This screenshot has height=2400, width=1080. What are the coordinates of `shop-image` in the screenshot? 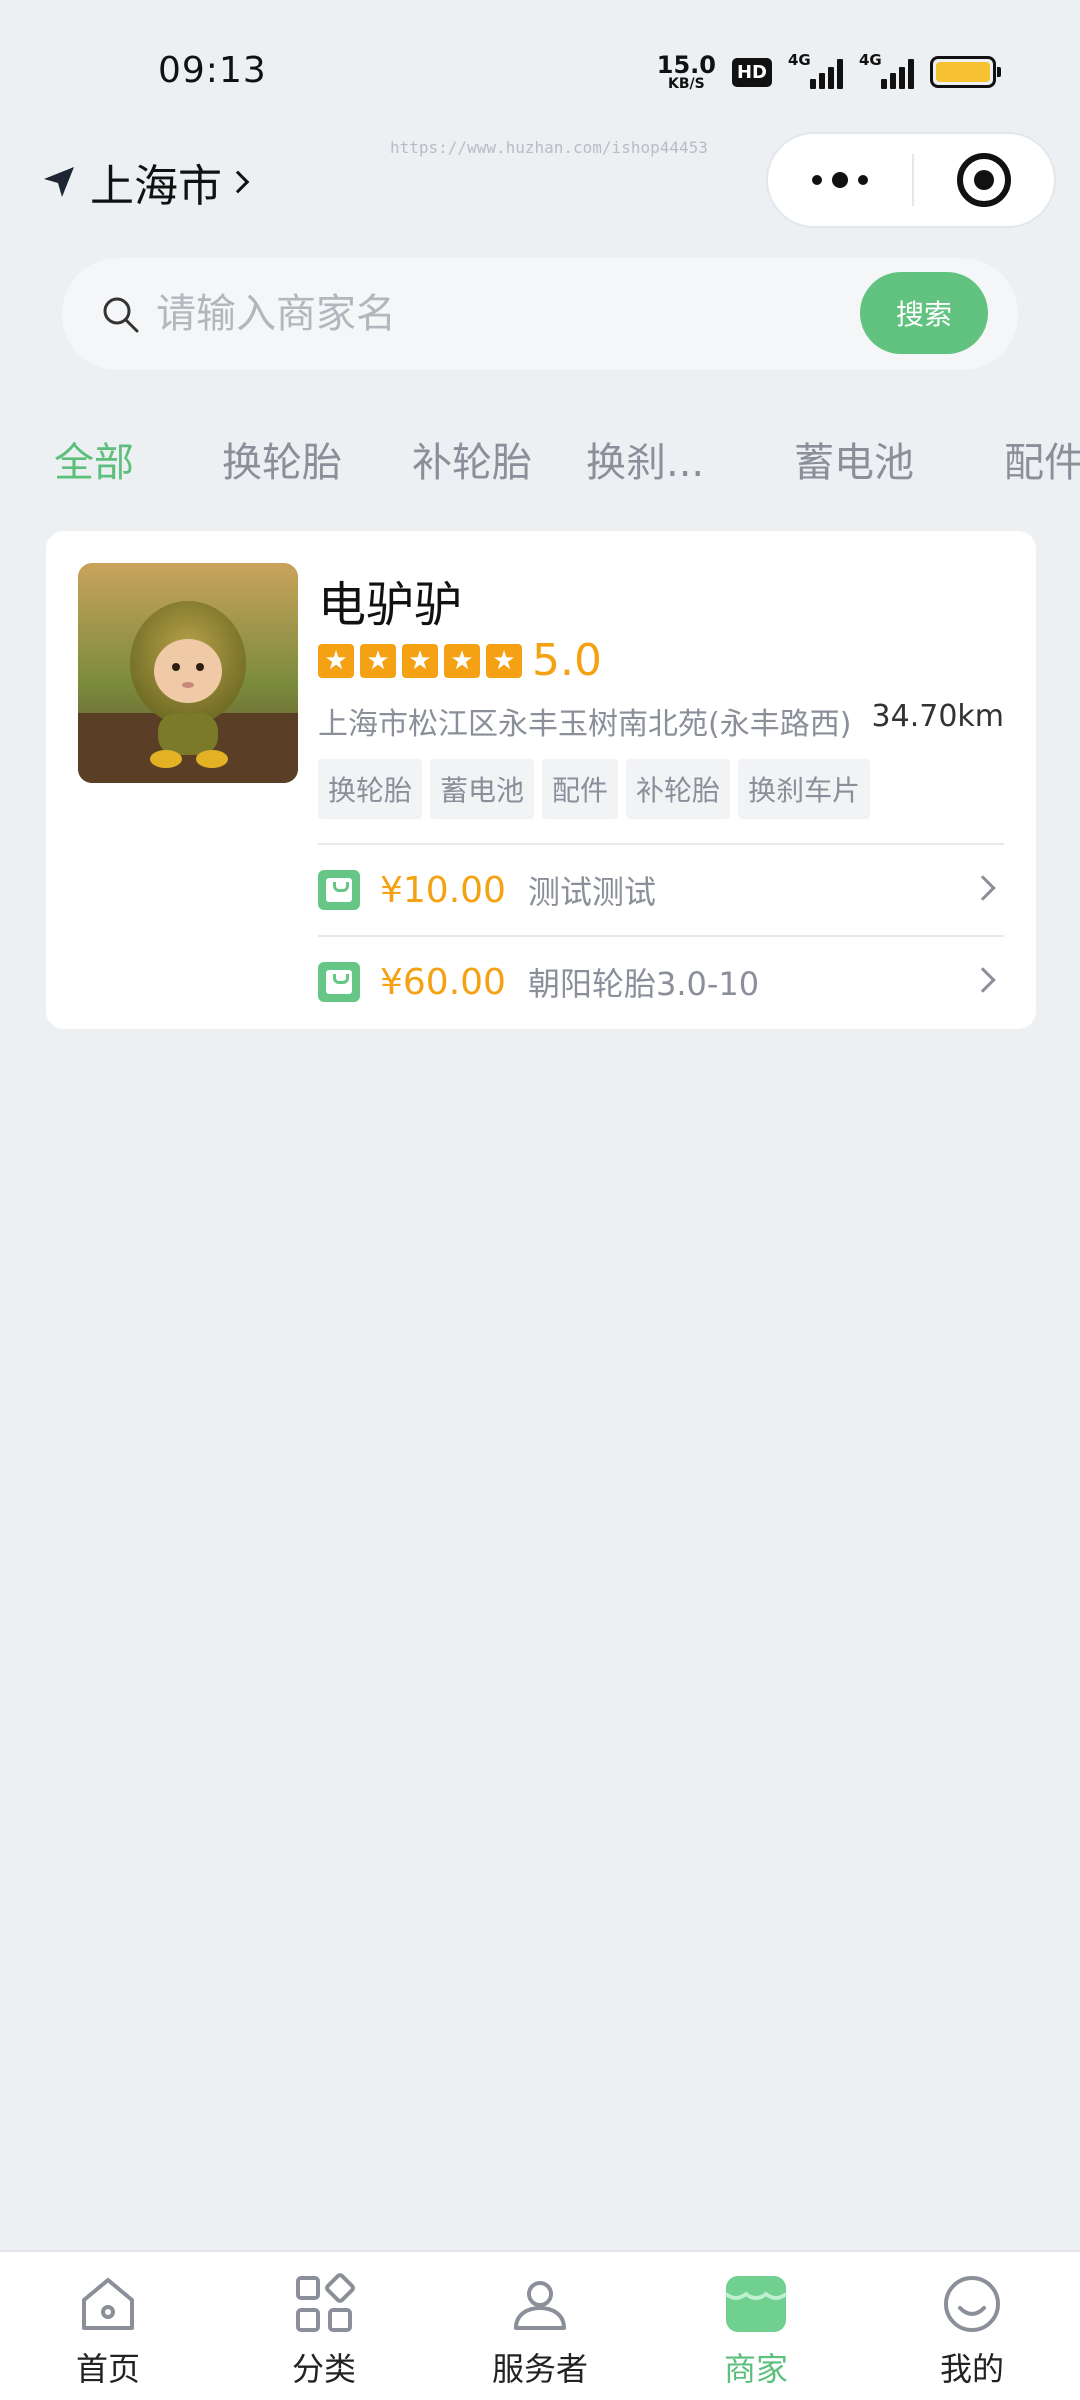 It's located at (188, 673).